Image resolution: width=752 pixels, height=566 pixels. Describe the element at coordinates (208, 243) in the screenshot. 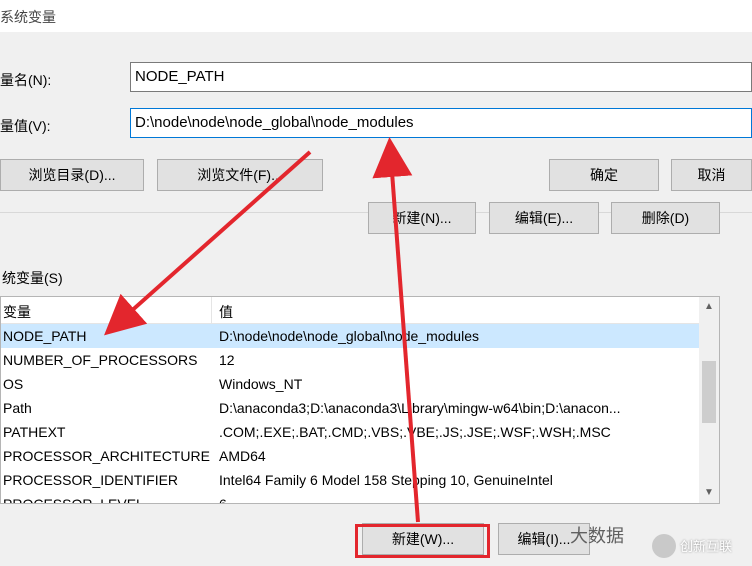

I see `annotation-arrow-to-node-path` at that location.